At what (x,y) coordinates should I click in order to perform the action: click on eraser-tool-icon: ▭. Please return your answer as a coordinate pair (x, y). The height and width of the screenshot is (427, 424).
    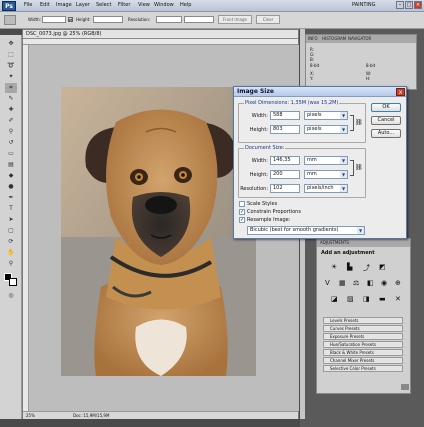
    Looking at the image, I should click on (11, 154).